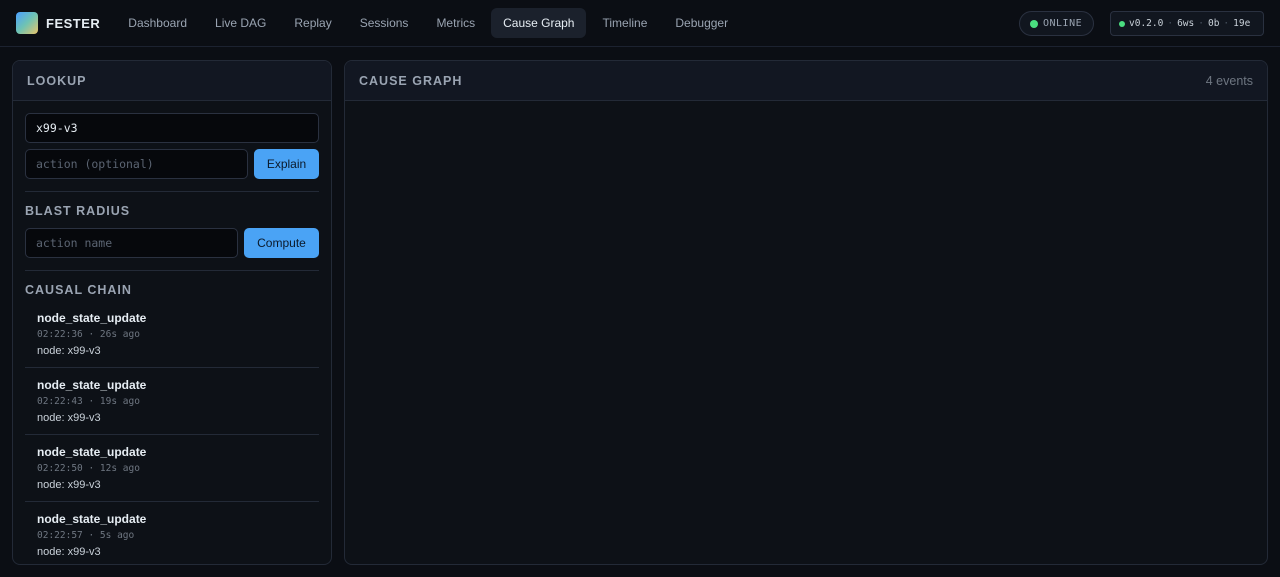 The height and width of the screenshot is (577, 1280). What do you see at coordinates (1063, 23) in the screenshot?
I see `status-label: ONLINE` at bounding box center [1063, 23].